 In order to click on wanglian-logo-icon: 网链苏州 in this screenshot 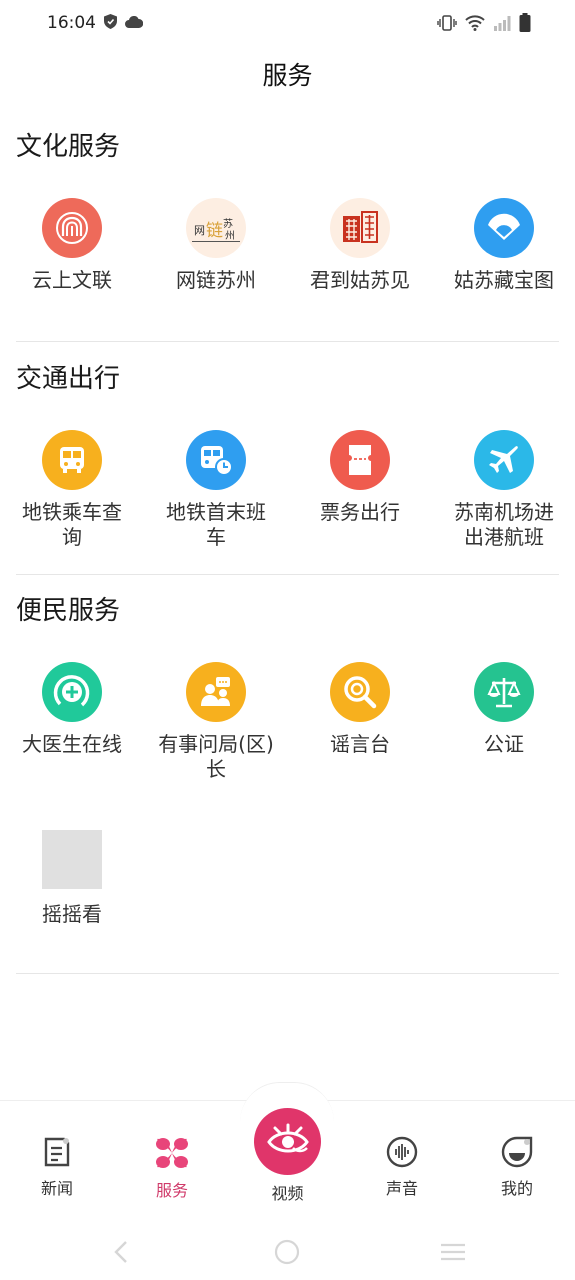, I will do `click(216, 228)`.